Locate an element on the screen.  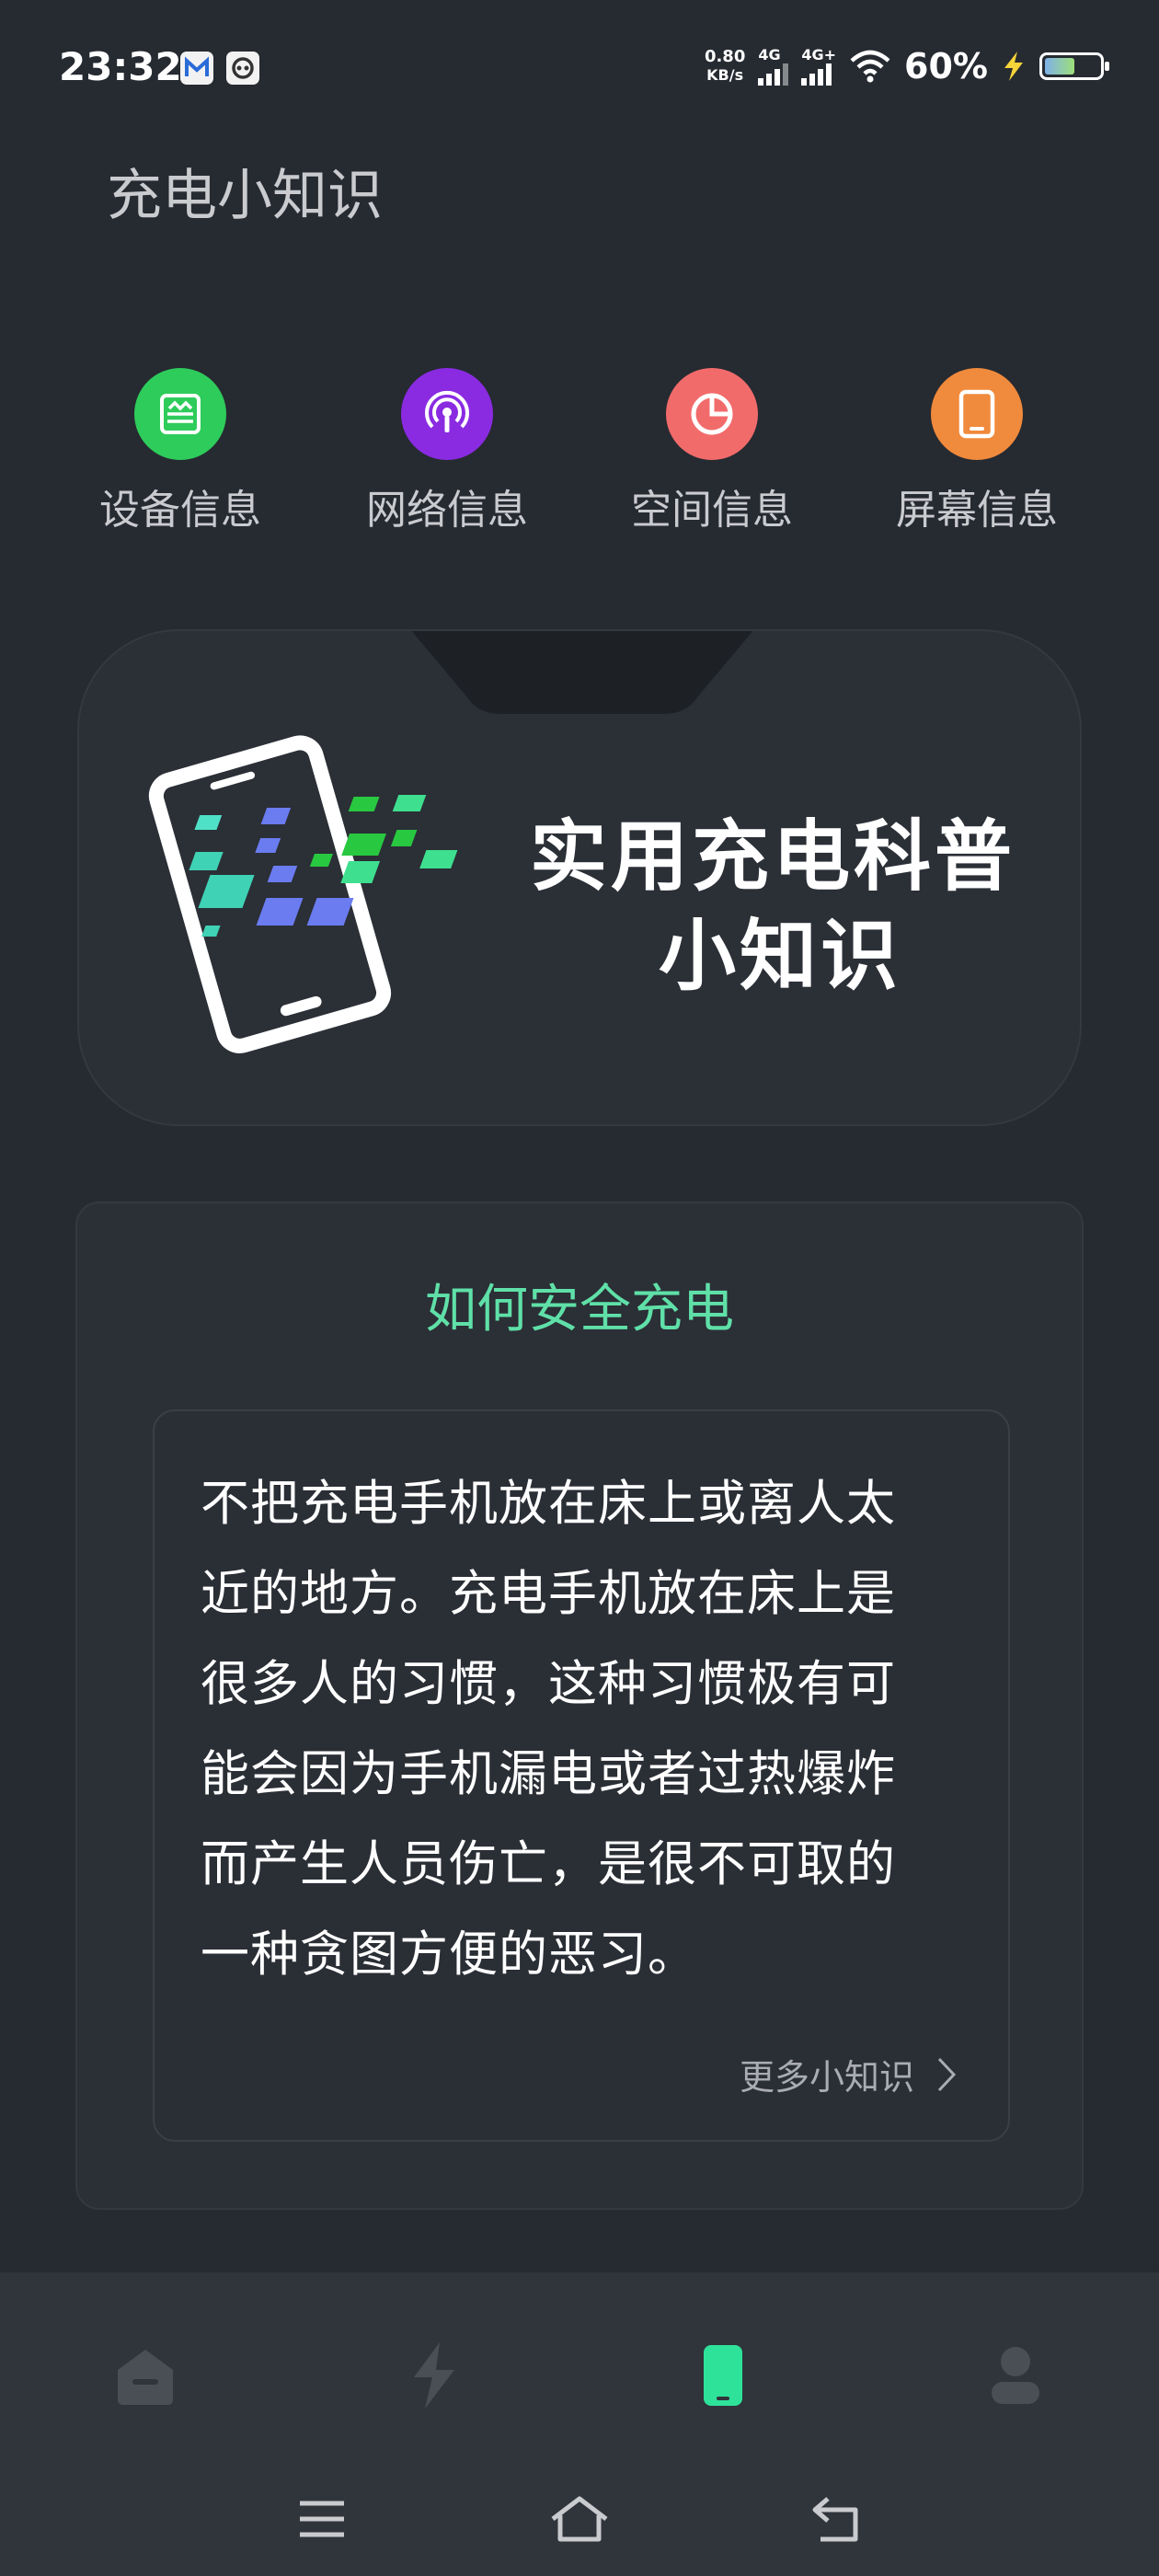
bottom-nav is located at coordinates (579, 2359).